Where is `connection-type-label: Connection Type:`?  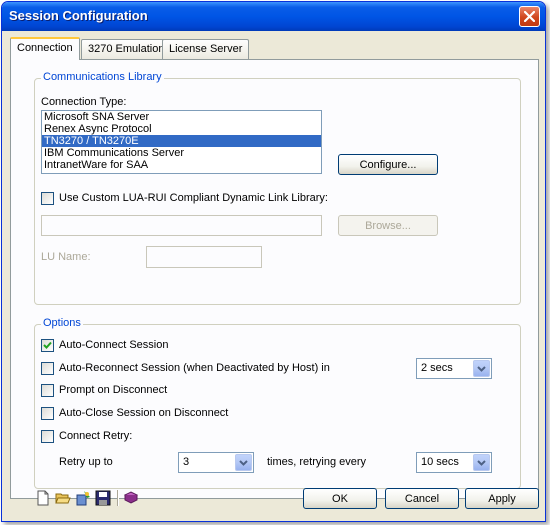 connection-type-label: Connection Type: is located at coordinates (84, 102).